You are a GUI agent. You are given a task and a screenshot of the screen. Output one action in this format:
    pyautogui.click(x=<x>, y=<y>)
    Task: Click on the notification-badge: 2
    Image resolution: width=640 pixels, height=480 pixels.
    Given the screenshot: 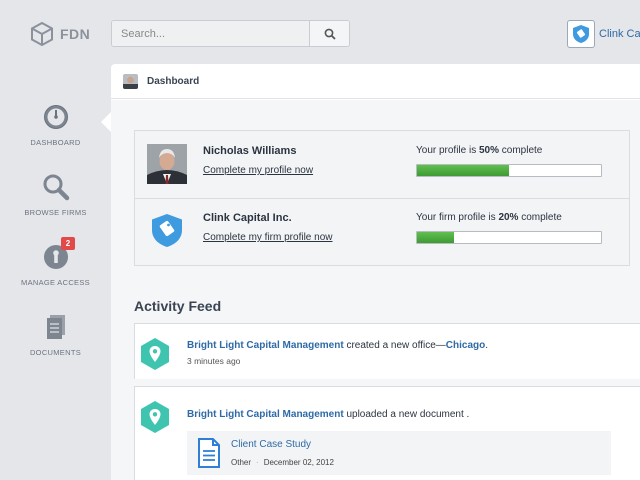 What is the action you would take?
    pyautogui.click(x=68, y=243)
    